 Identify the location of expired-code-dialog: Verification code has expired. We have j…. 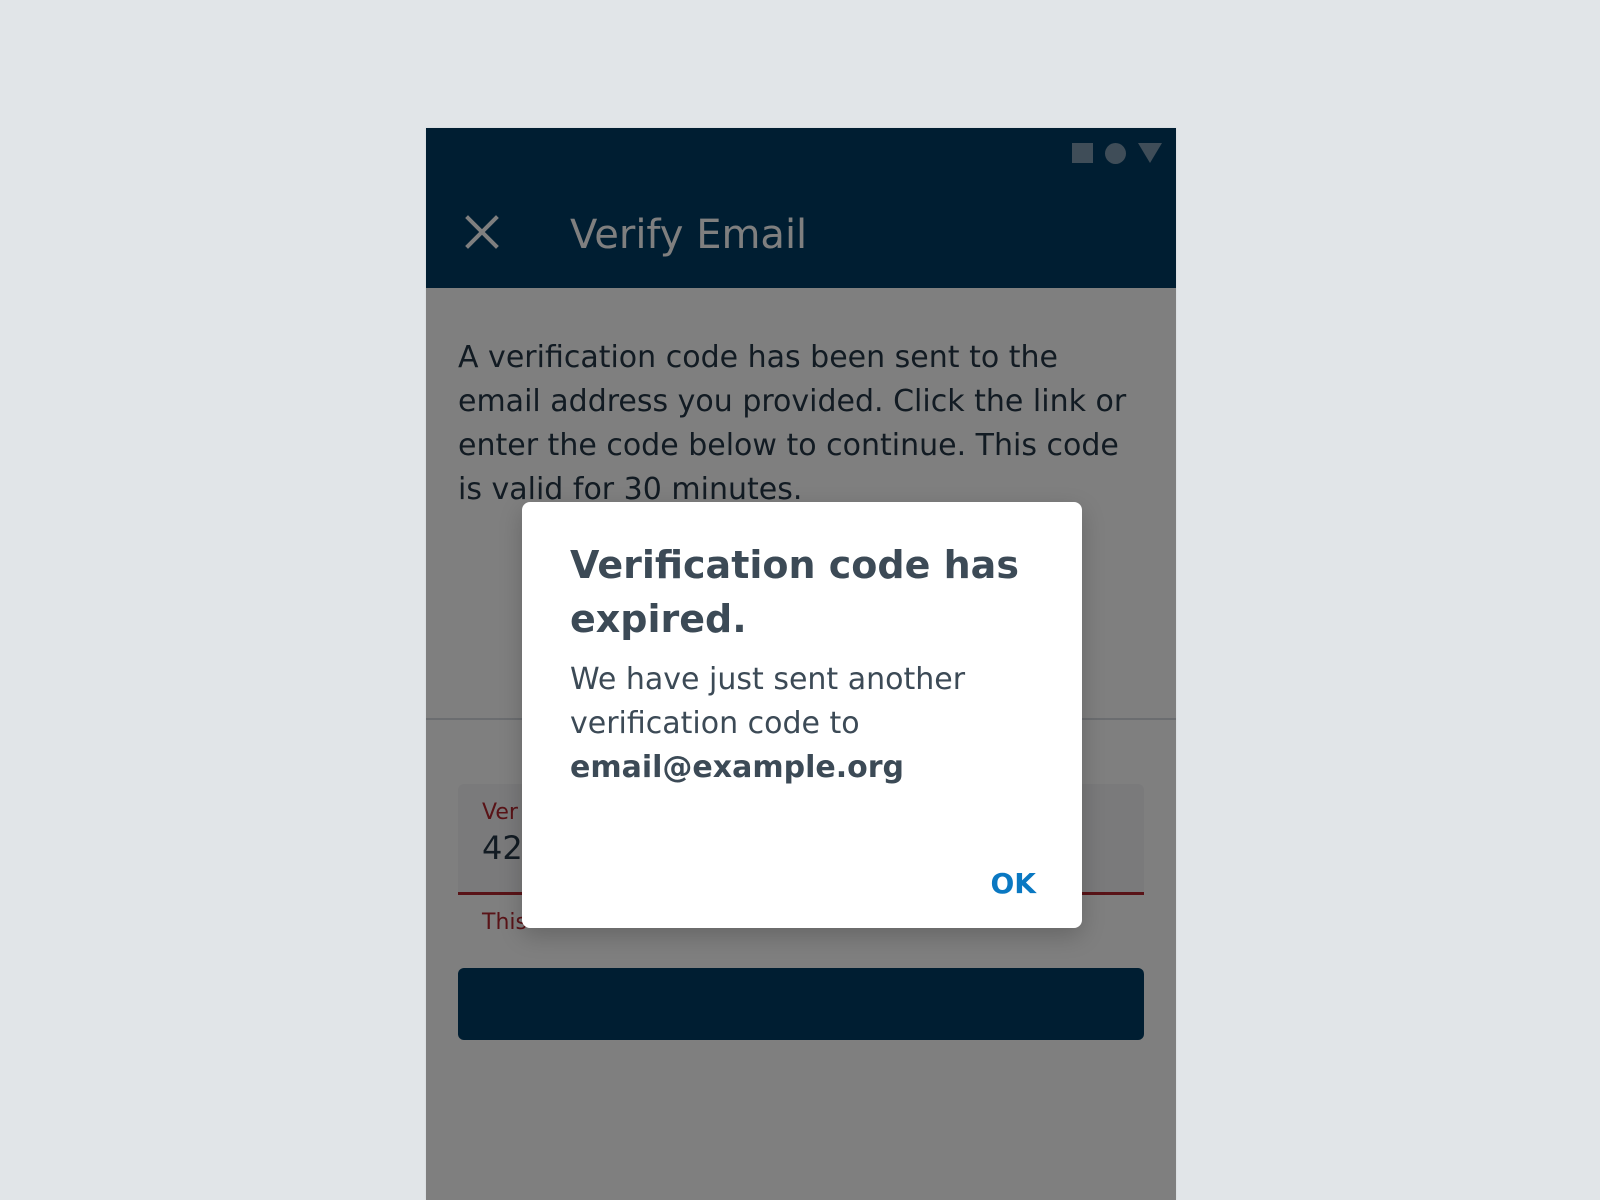
(802, 715).